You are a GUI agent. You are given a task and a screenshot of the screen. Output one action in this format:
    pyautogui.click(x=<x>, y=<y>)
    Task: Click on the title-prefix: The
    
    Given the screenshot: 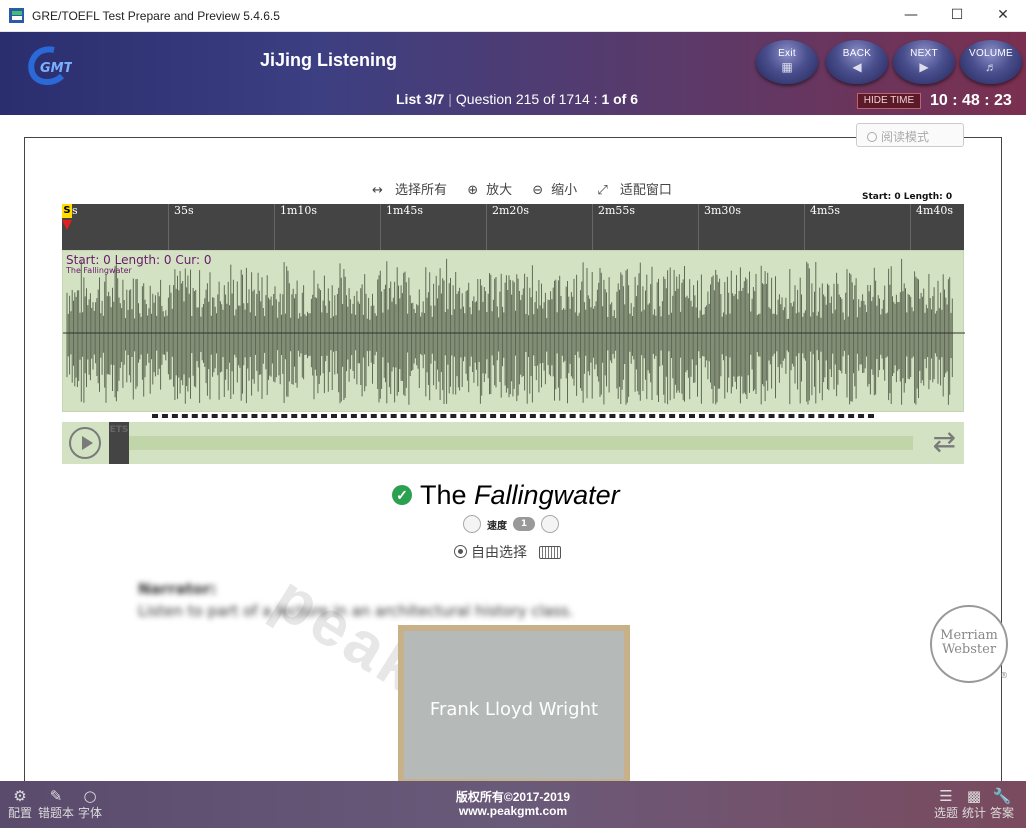 What is the action you would take?
    pyautogui.click(x=443, y=495)
    